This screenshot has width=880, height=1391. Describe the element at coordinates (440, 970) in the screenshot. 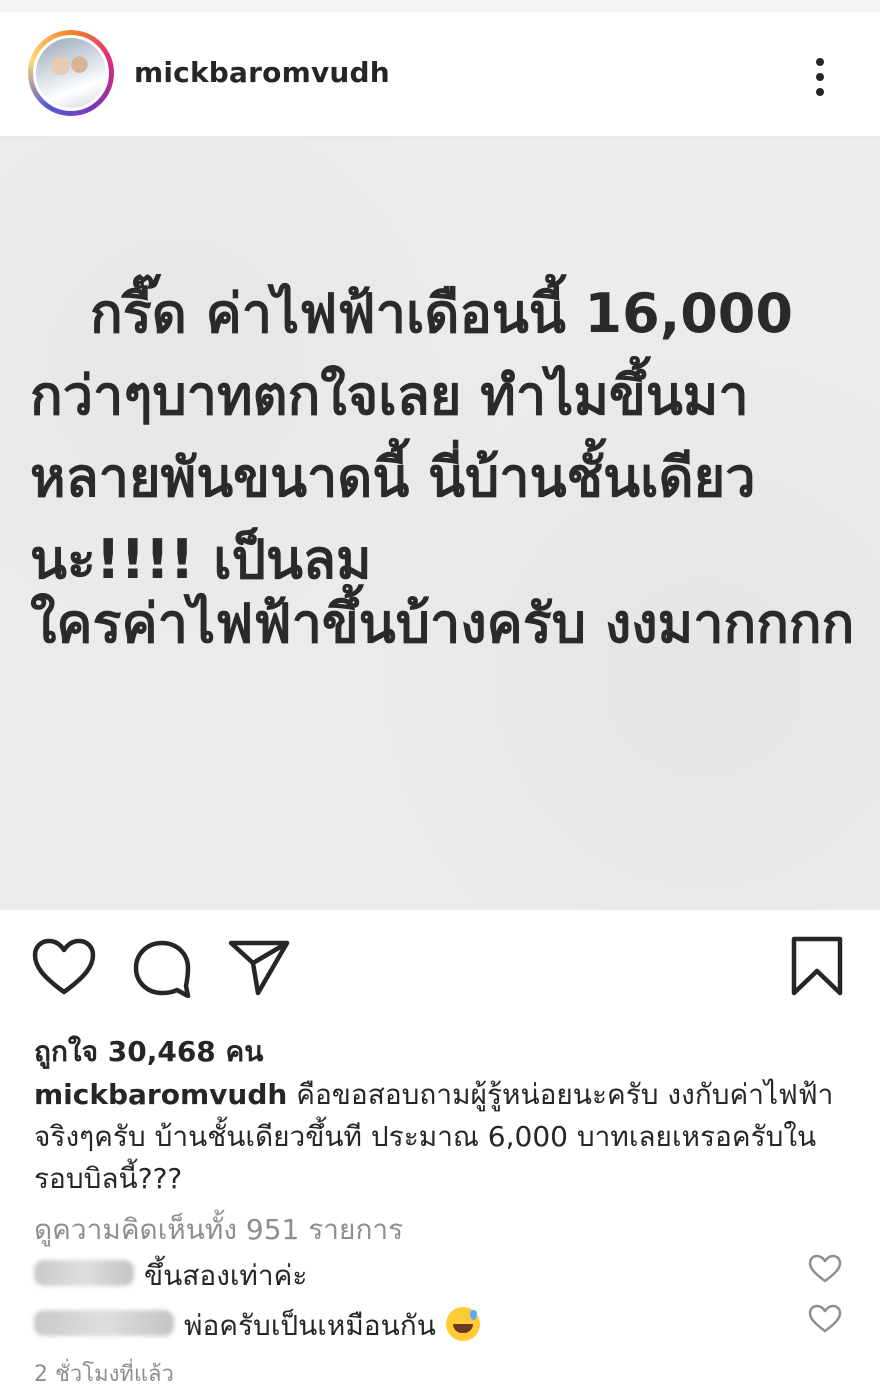

I see `post-actions` at that location.